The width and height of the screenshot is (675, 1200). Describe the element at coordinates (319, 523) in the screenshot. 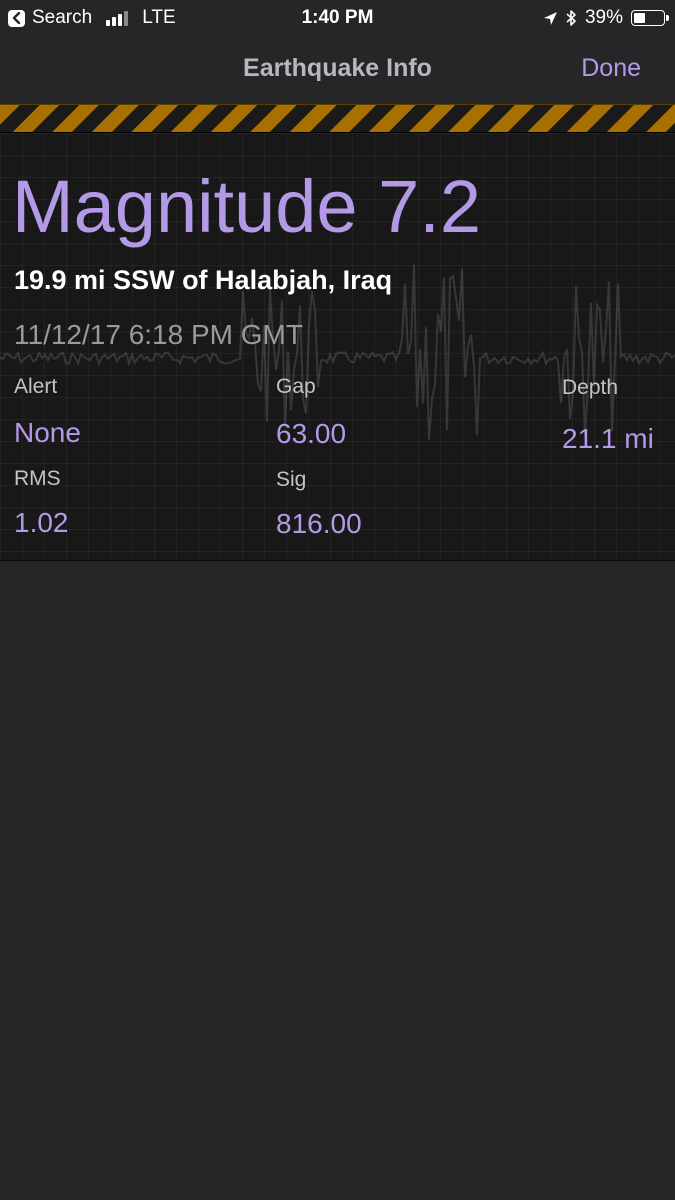

I see `sig-value: 816.00` at that location.